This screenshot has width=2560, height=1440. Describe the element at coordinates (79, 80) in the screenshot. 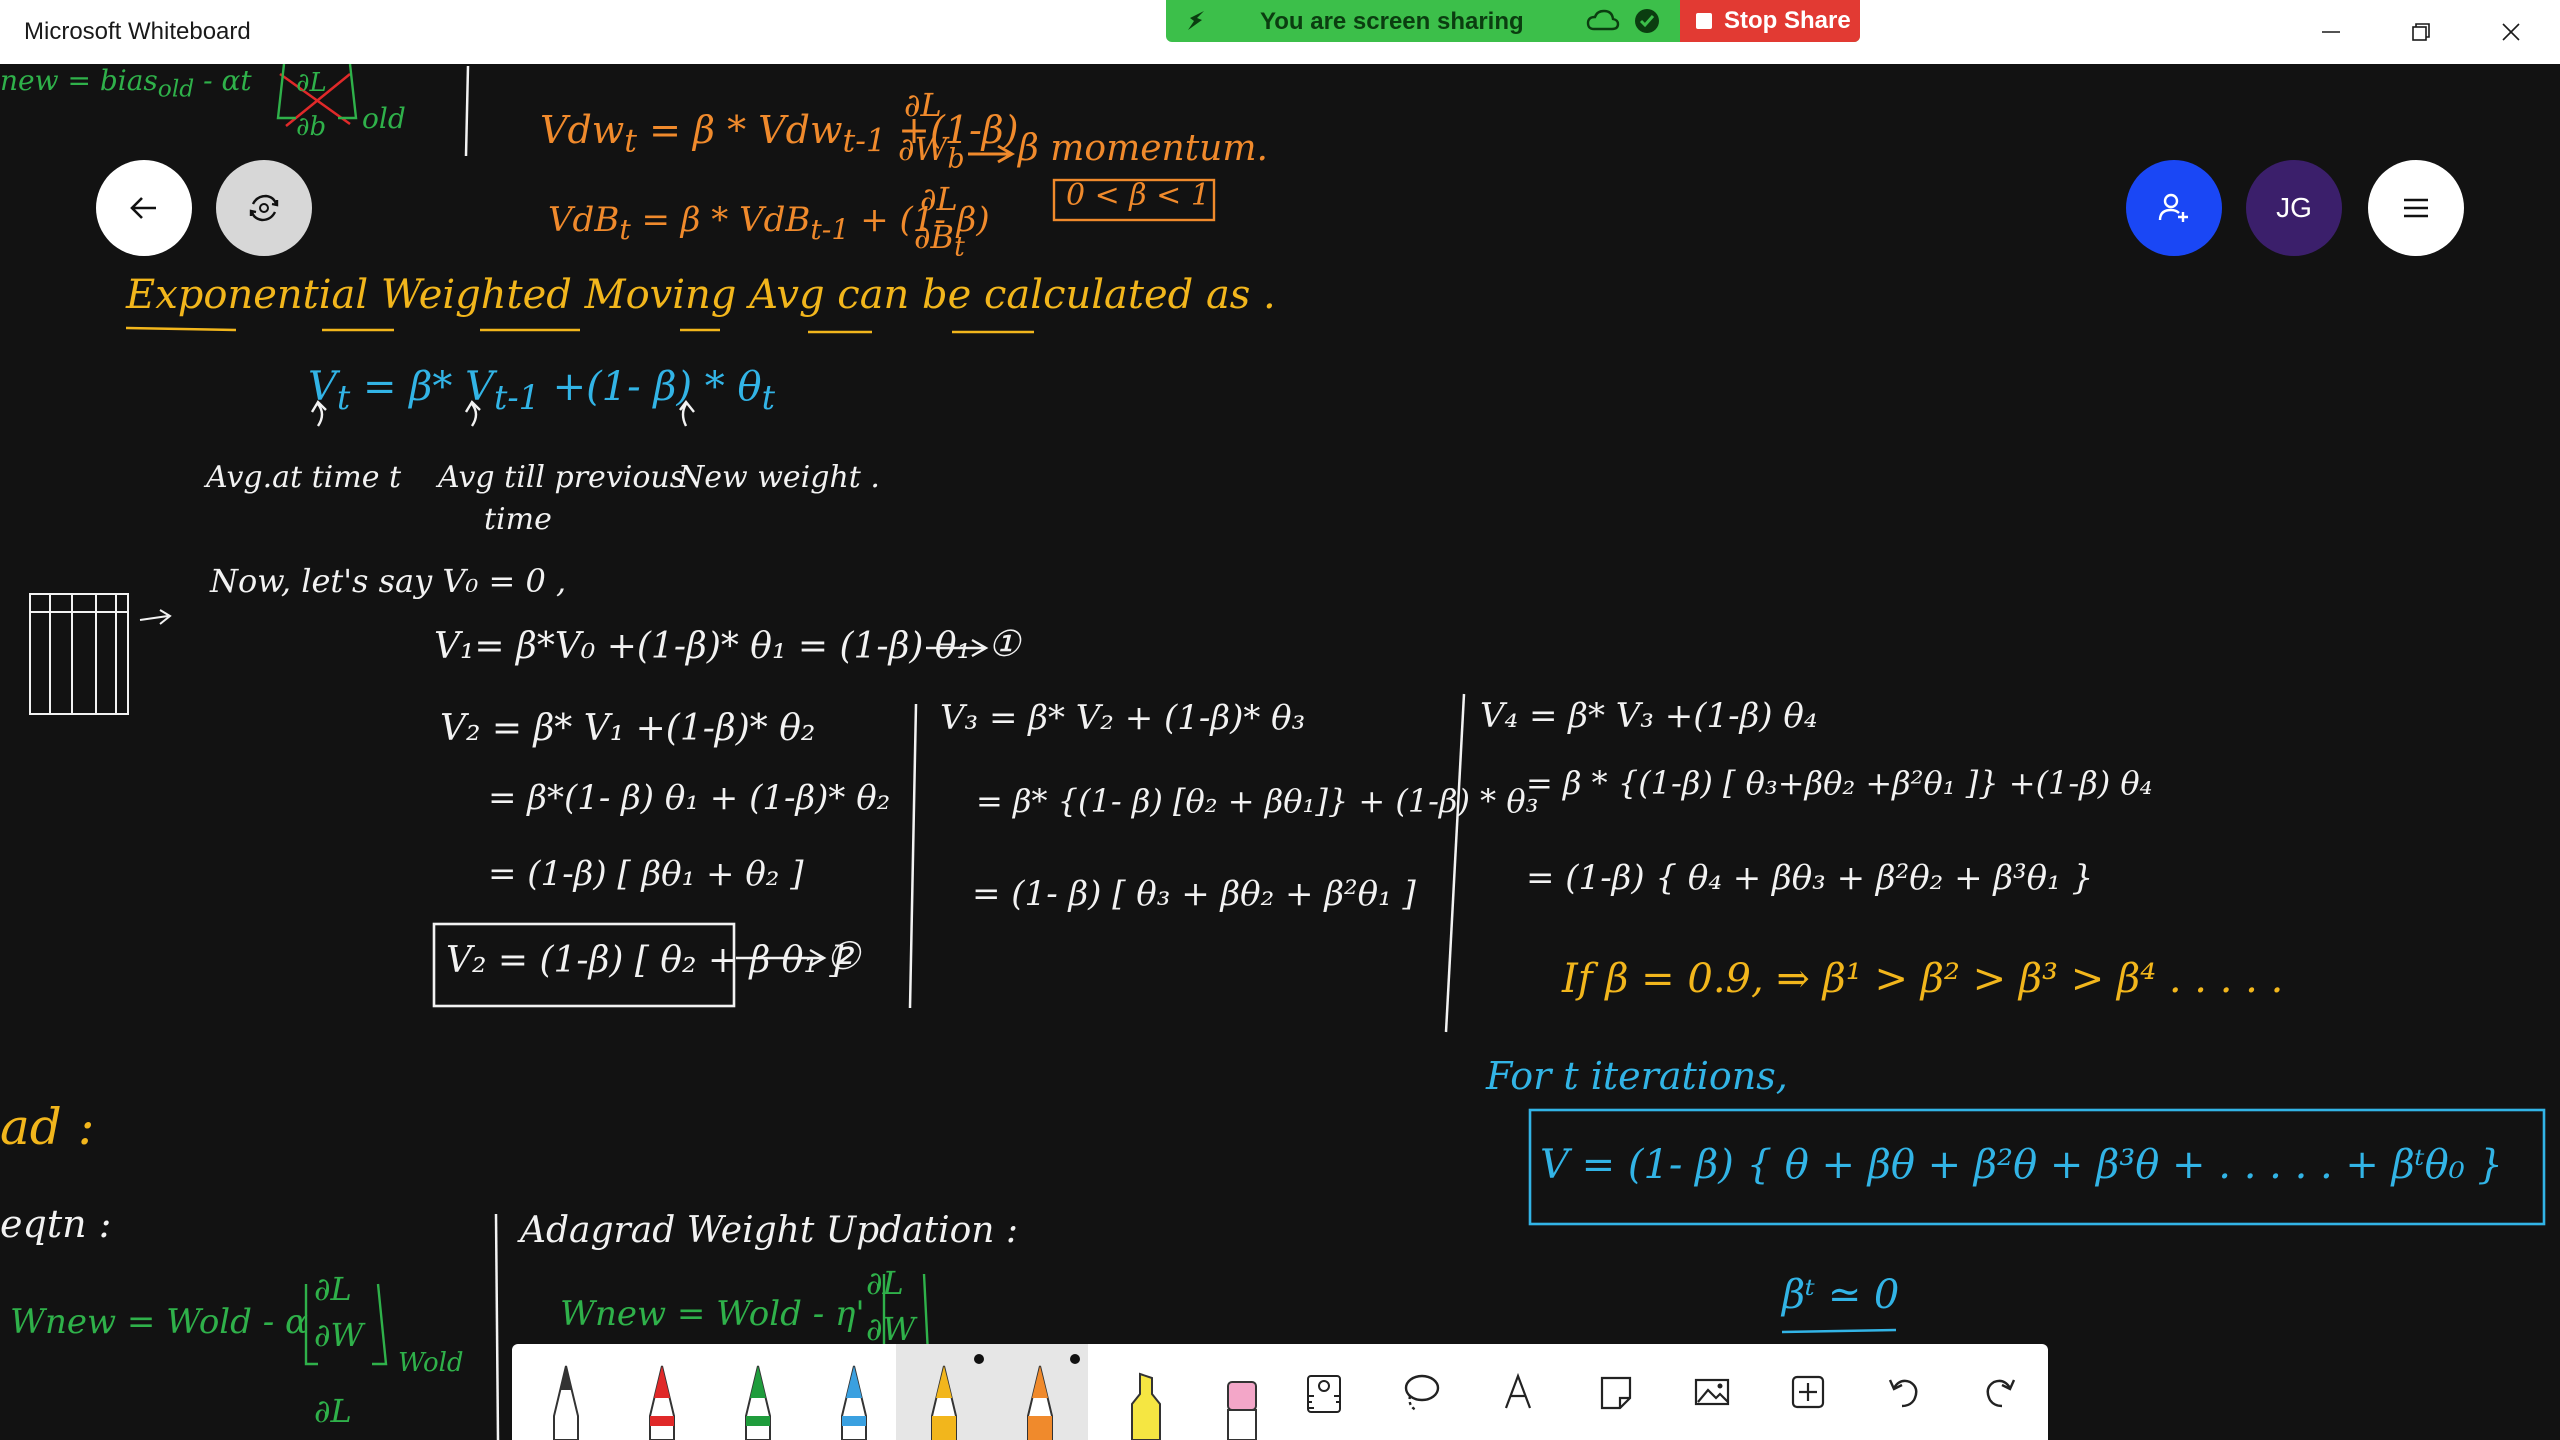

I see `bias-new-text: new = bias` at that location.